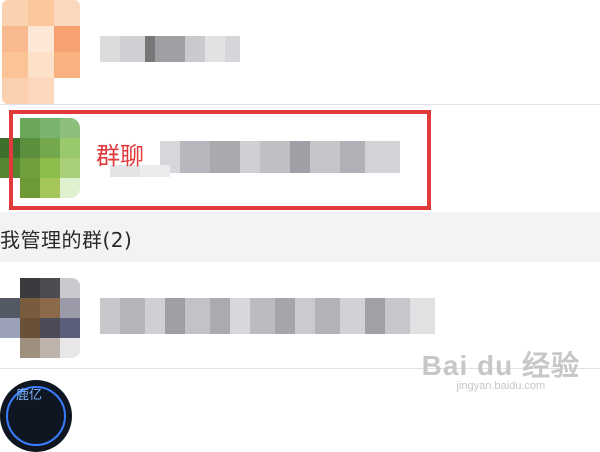 The height and width of the screenshot is (452, 600). I want to click on section-title: 我管理的群(2), so click(66, 240).